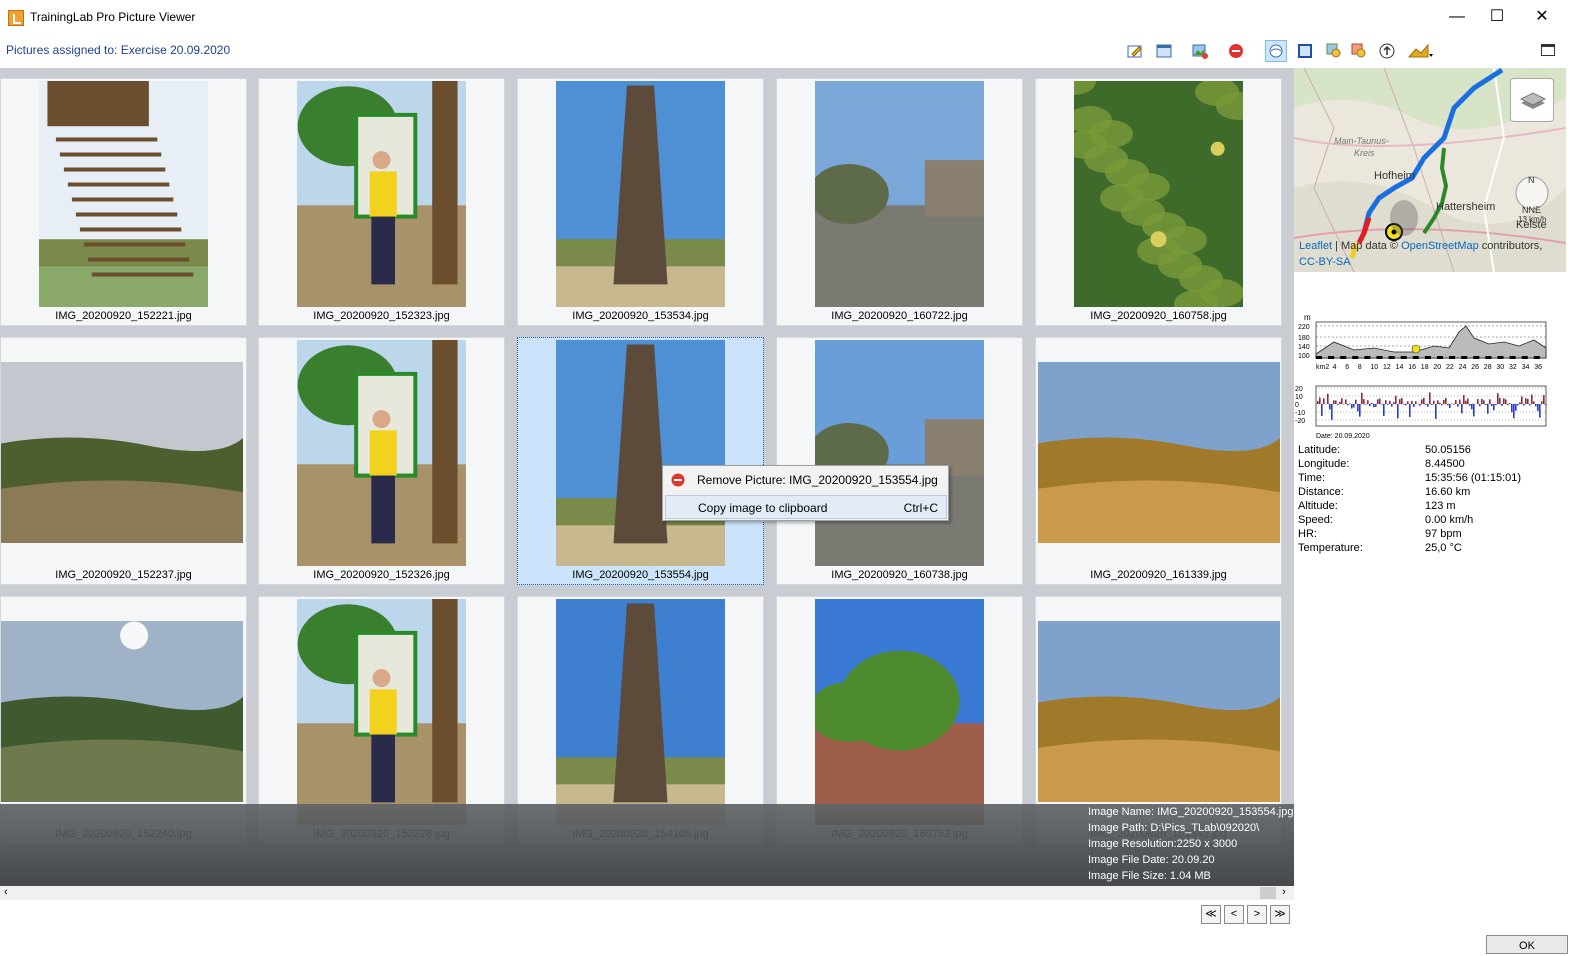  Describe the element at coordinates (1268, 893) in the screenshot. I see `scroll-thumb` at that location.